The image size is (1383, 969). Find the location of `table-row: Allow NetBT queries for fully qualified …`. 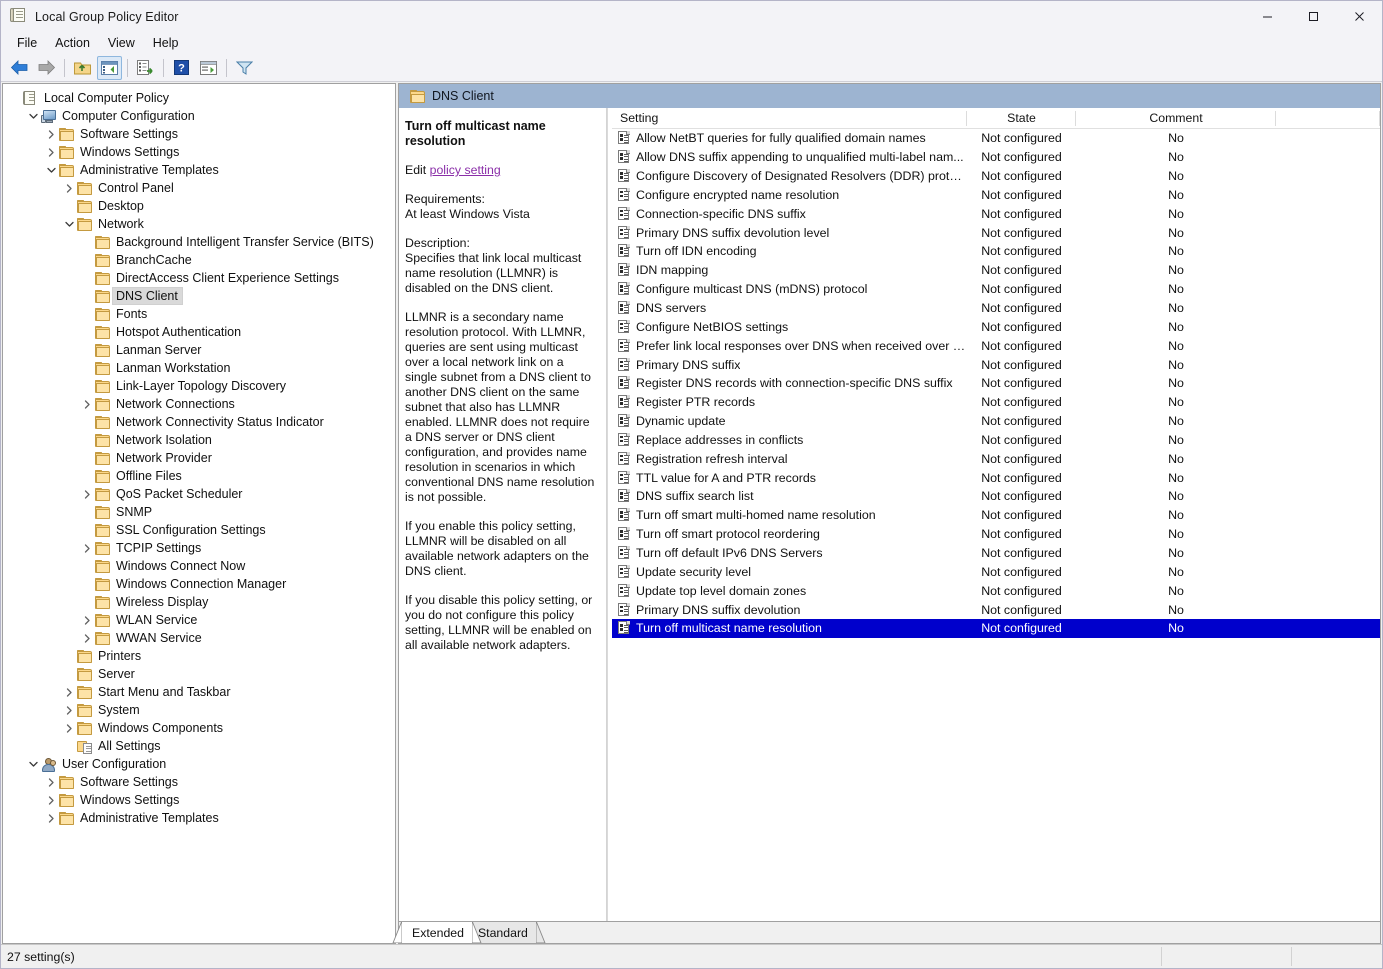

table-row: Allow NetBT queries for fully qualified … is located at coordinates (996, 138).